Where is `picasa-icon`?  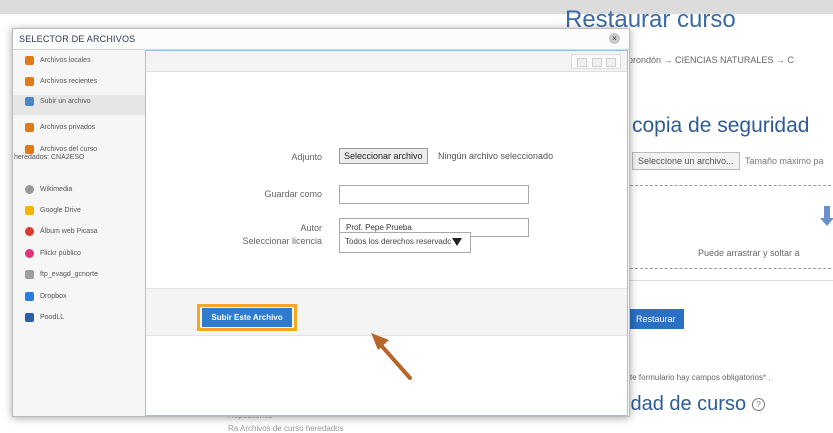 picasa-icon is located at coordinates (29, 231).